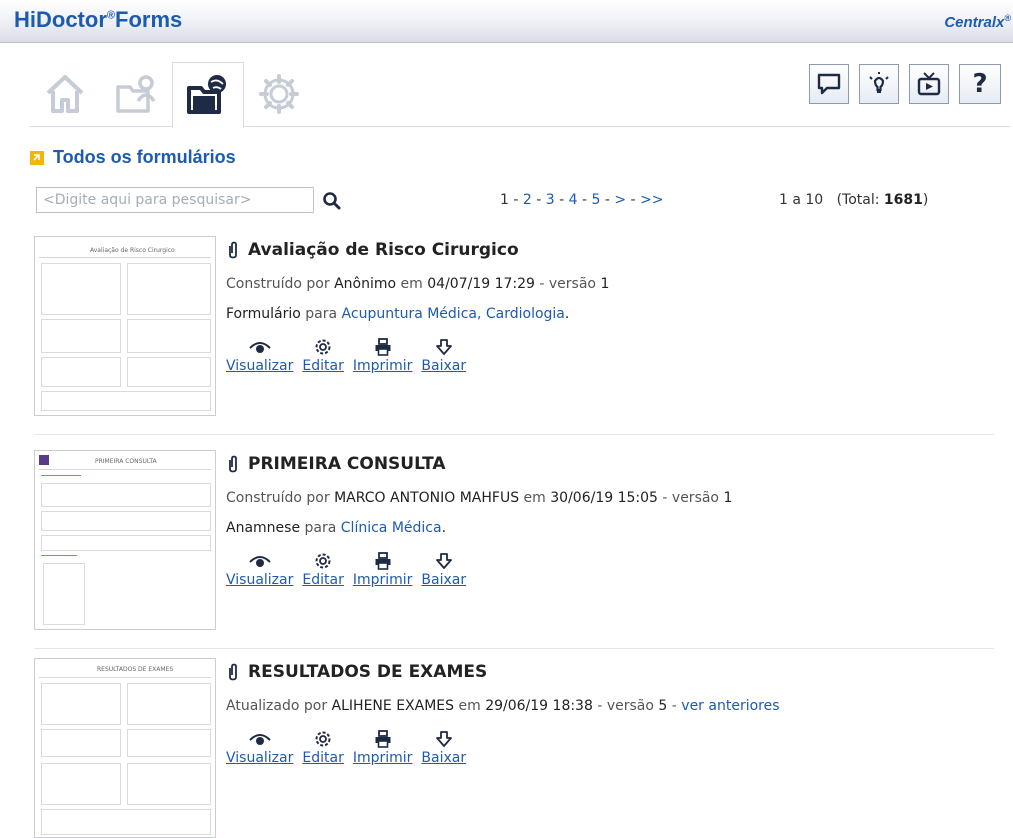 The height and width of the screenshot is (838, 1013). I want to click on page-current: 1, so click(504, 200).